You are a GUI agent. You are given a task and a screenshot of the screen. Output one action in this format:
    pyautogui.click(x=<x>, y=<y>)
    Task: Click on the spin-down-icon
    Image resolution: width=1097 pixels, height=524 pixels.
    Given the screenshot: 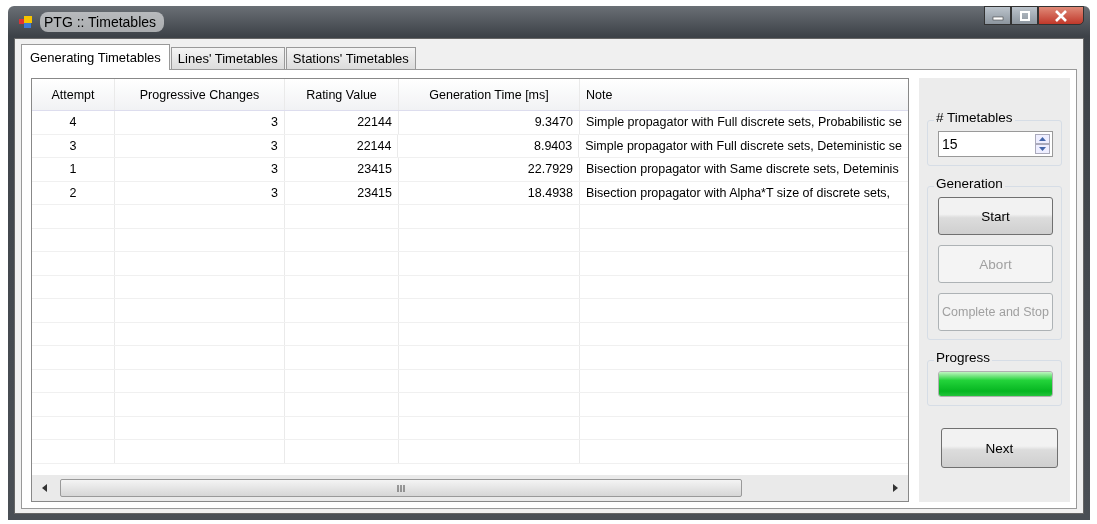 What is the action you would take?
    pyautogui.click(x=1042, y=149)
    